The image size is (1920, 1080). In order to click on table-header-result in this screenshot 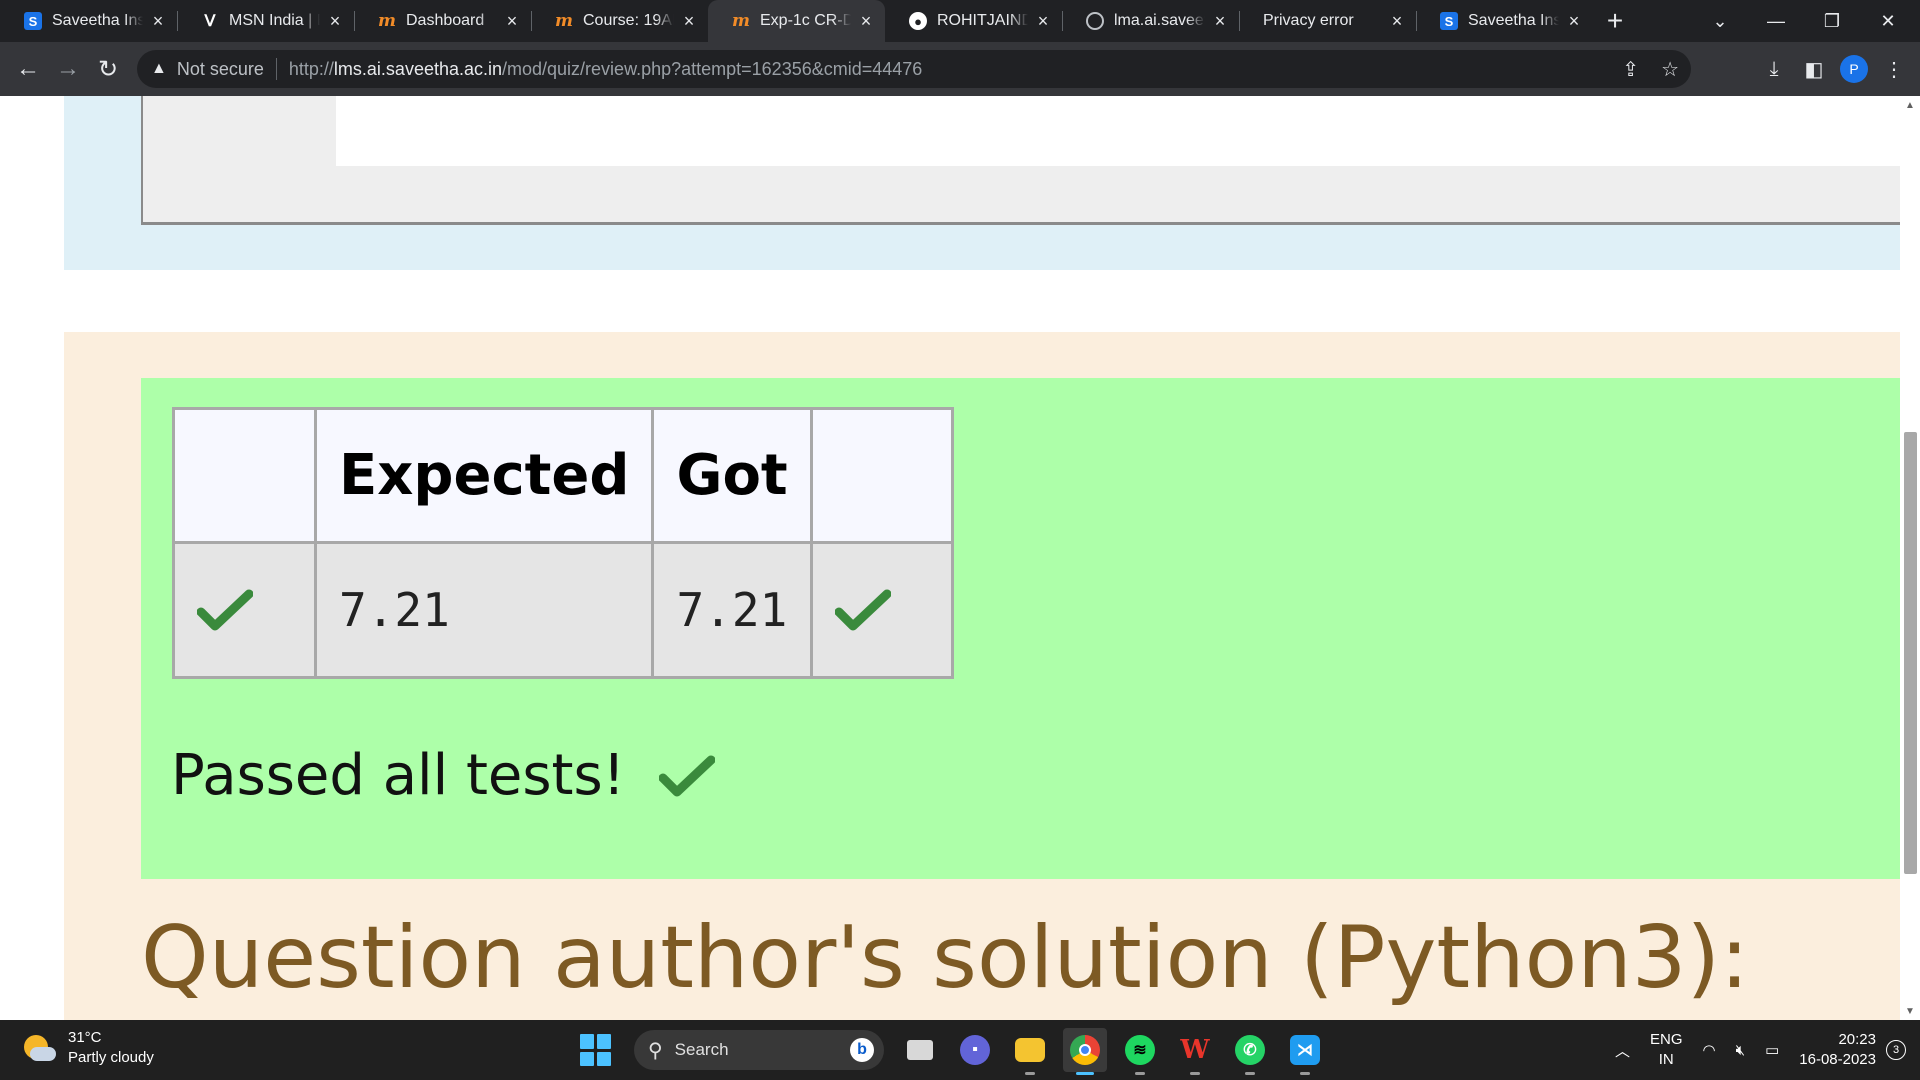, I will do `click(882, 475)`.